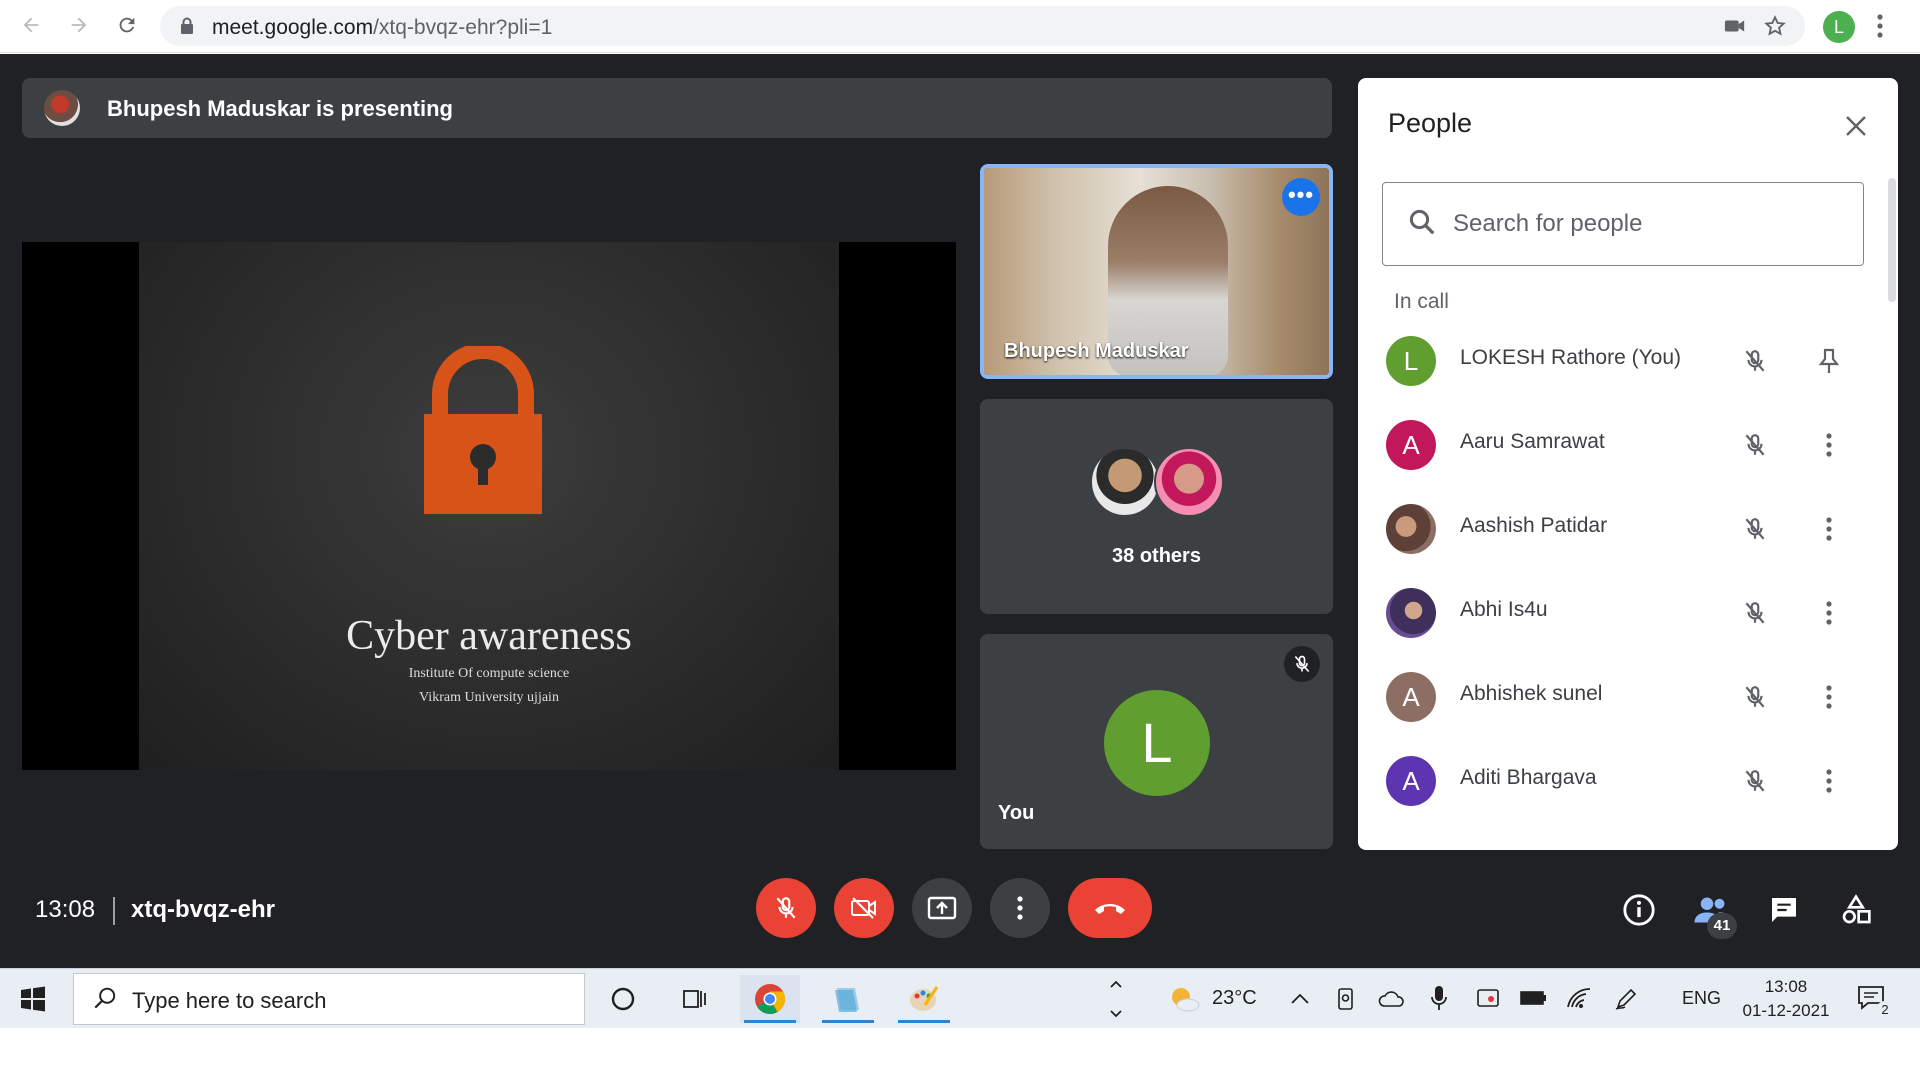  What do you see at coordinates (1185, 999) in the screenshot?
I see `weather-icon` at bounding box center [1185, 999].